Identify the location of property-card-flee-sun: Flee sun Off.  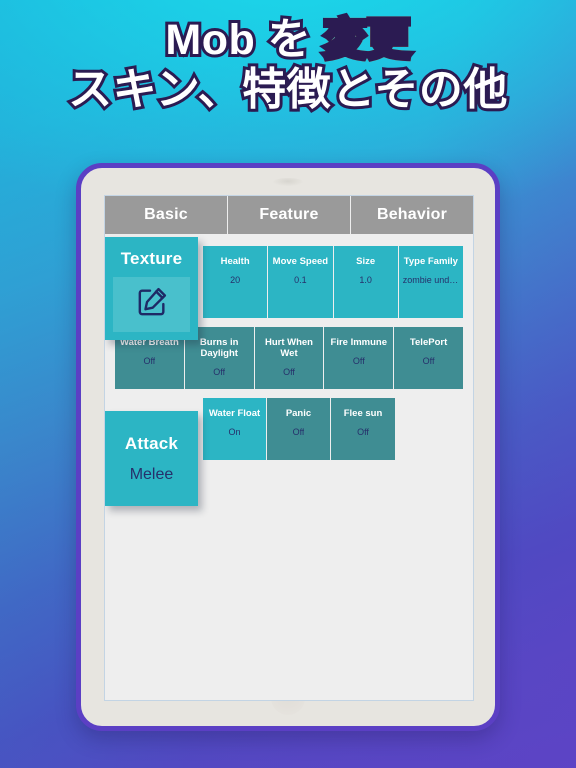
(363, 429).